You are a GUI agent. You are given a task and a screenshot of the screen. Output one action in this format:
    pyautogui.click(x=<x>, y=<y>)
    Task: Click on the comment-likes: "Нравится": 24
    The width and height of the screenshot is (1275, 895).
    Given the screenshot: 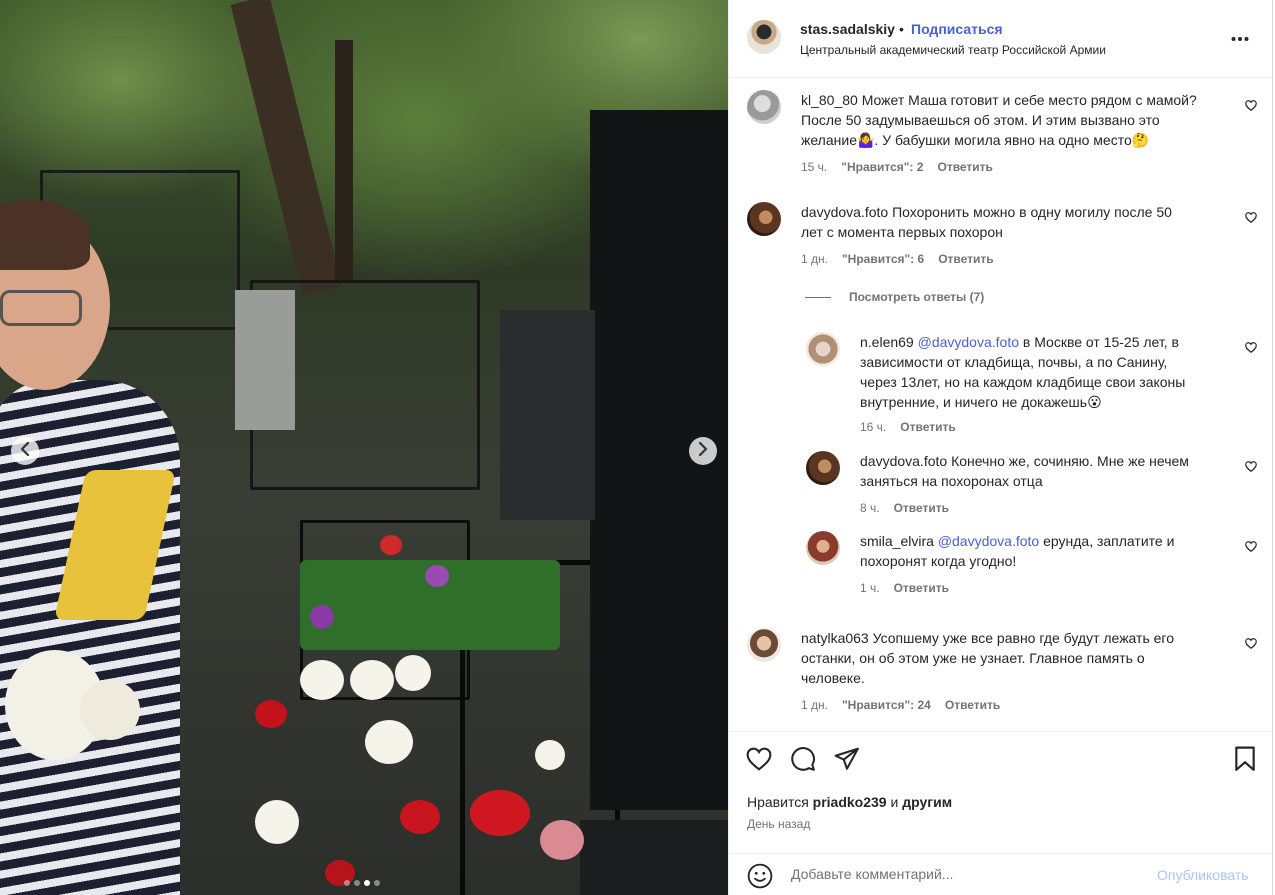 What is the action you would take?
    pyautogui.click(x=886, y=705)
    